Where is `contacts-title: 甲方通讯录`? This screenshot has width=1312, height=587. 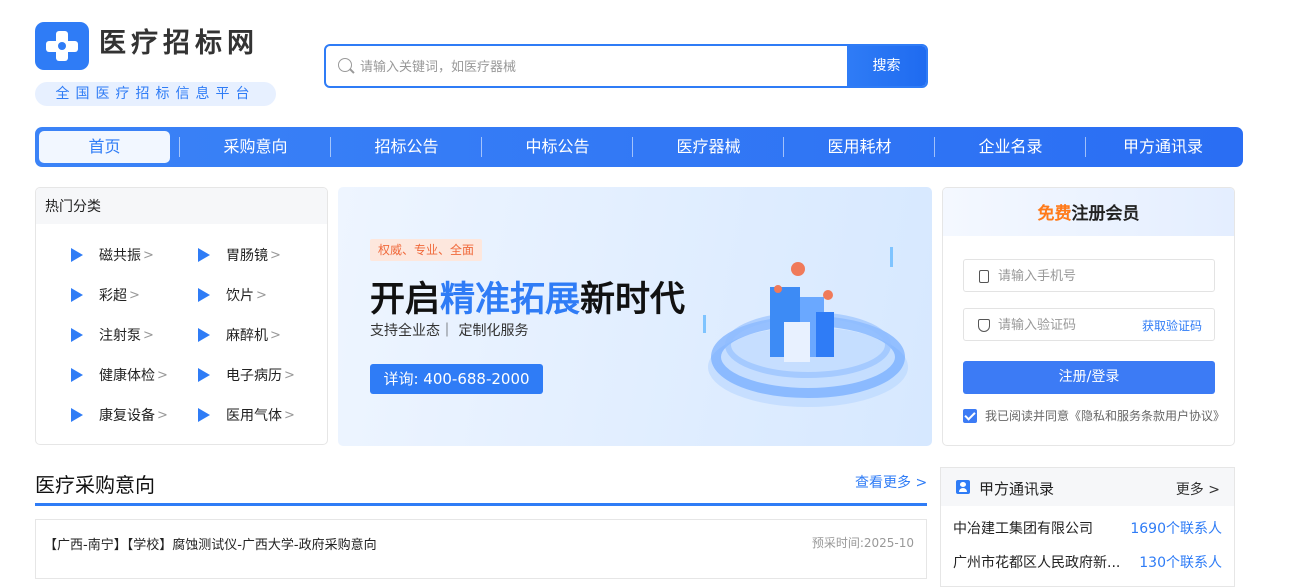 contacts-title: 甲方通讯录 is located at coordinates (1017, 489).